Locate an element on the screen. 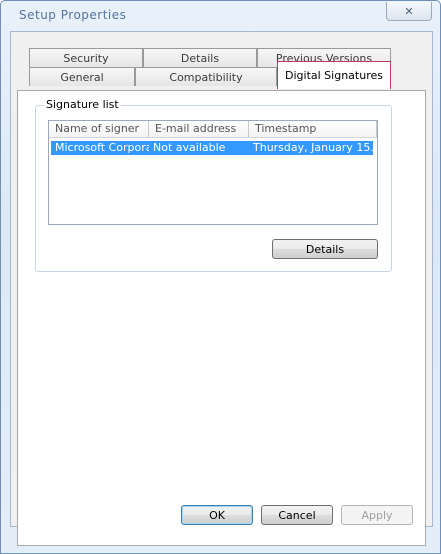  tab-security: Security is located at coordinates (86, 57).